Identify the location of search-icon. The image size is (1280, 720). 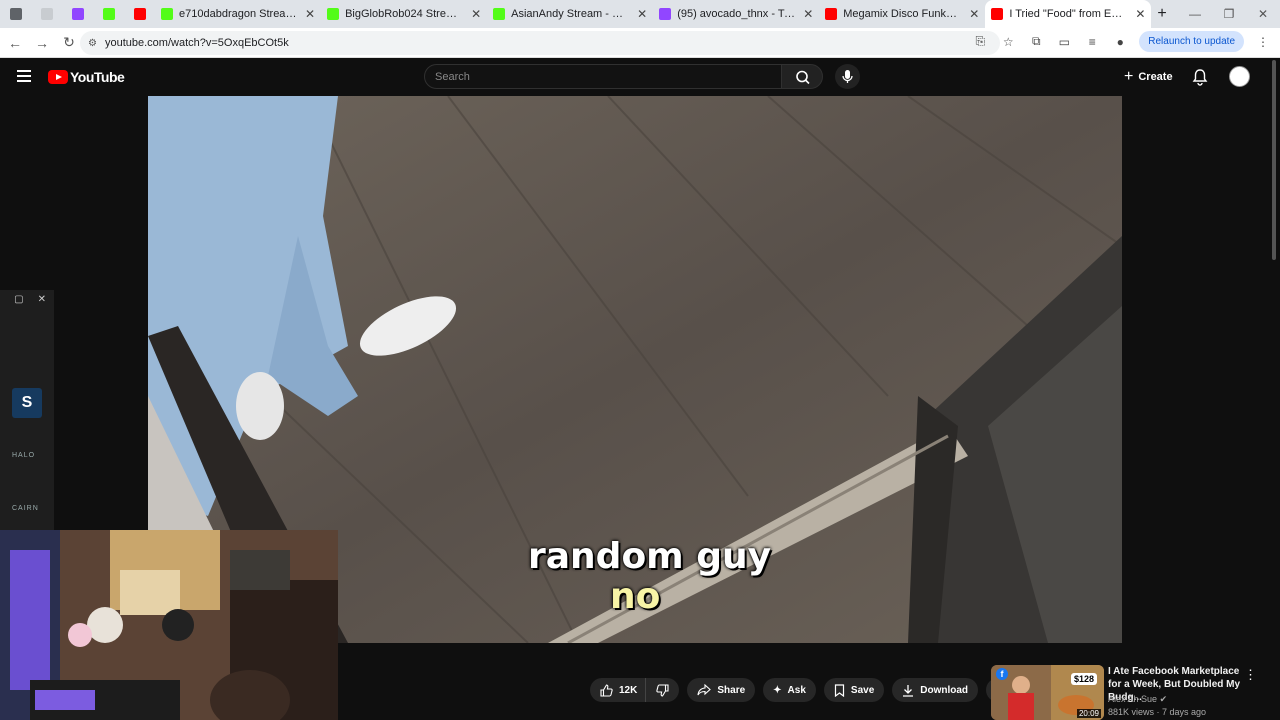
(803, 77).